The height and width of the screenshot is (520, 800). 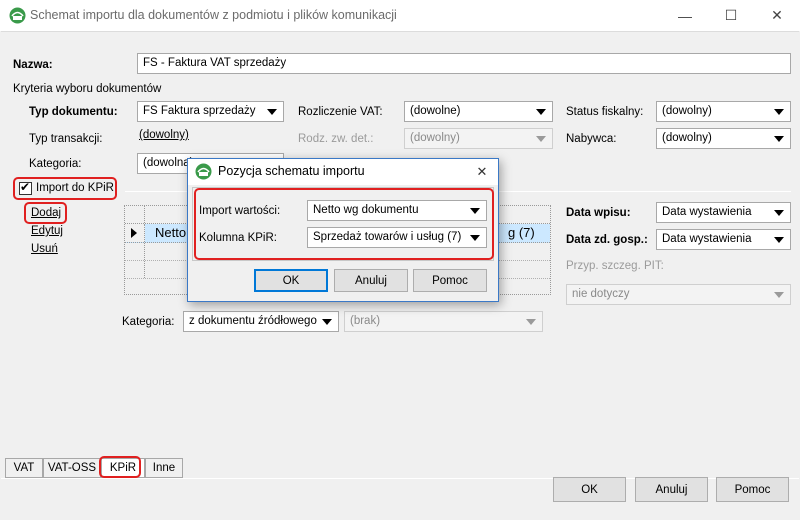 What do you see at coordinates (615, 266) in the screenshot?
I see `przyp-szczeg-pit-label: Przyp. szczeg. PIT:` at bounding box center [615, 266].